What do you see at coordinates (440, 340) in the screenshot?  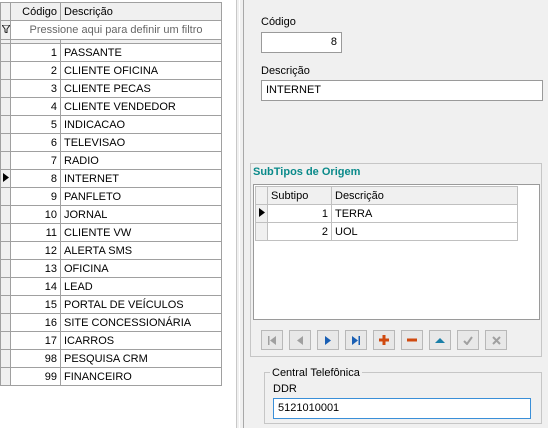 I see `edit-record-button` at bounding box center [440, 340].